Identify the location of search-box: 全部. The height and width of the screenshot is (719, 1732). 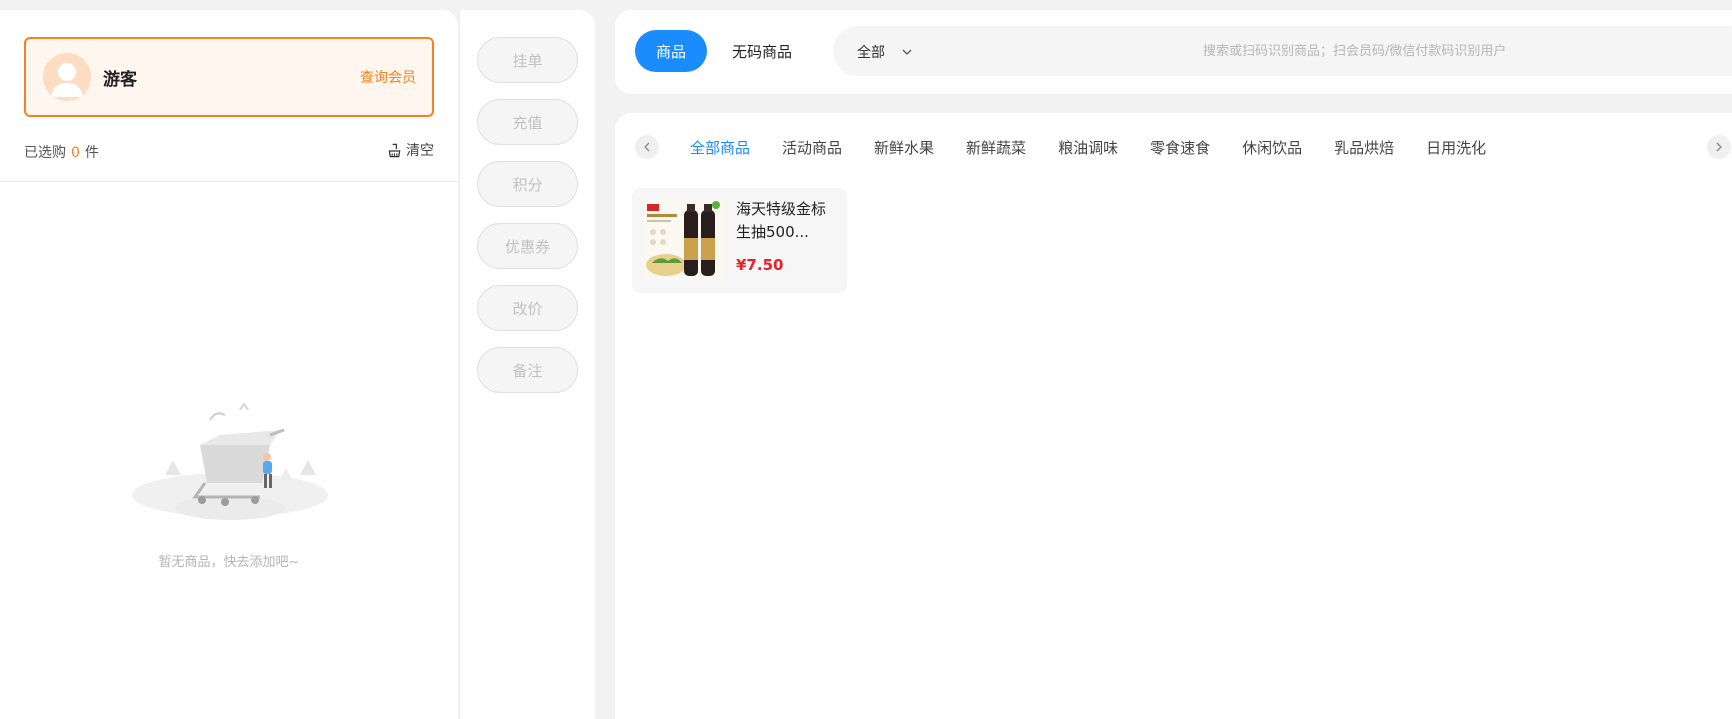
(1282, 51).